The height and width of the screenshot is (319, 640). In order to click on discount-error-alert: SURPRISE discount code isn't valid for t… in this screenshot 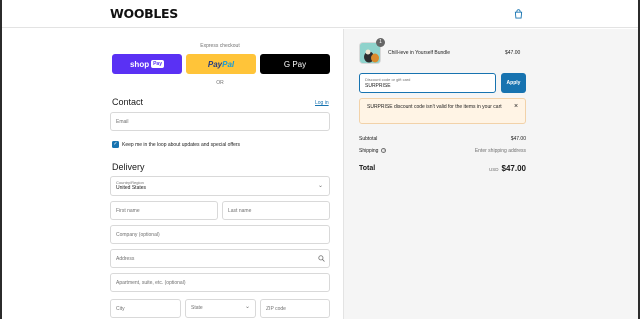, I will do `click(442, 111)`.